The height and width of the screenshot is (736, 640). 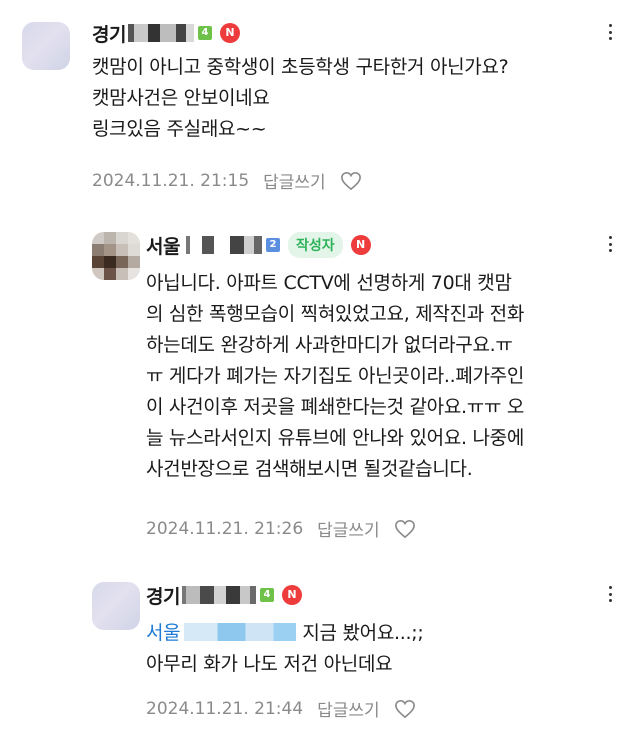 What do you see at coordinates (240, 632) in the screenshot?
I see `mention-redacted` at bounding box center [240, 632].